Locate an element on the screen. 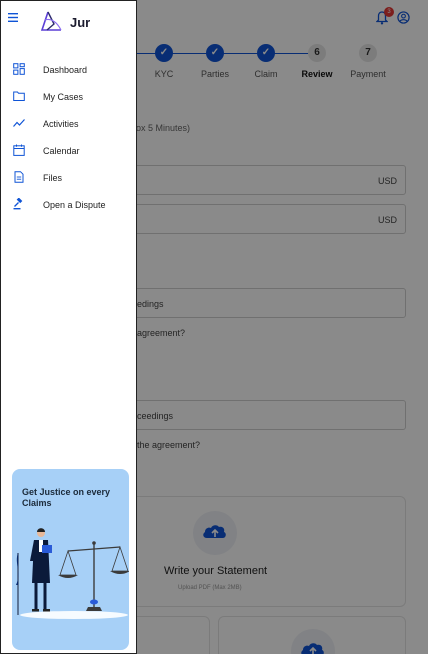 The image size is (428, 654). dashboard-icon is located at coordinates (19, 69).